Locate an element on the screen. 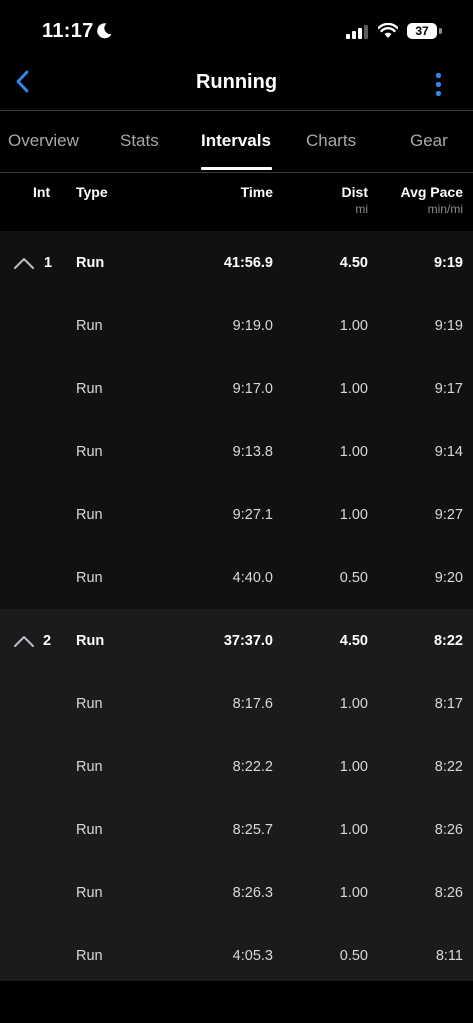 The width and height of the screenshot is (473, 1023). header-avg-pace: Avg Pace is located at coordinates (431, 192).